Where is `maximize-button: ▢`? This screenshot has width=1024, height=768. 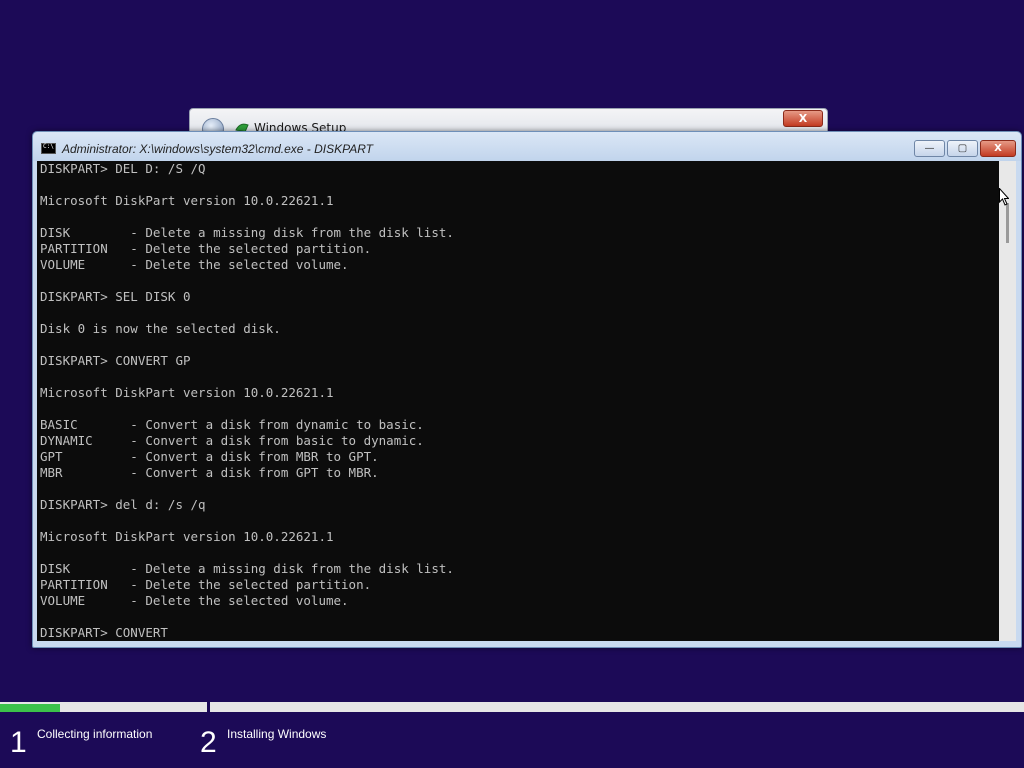 maximize-button: ▢ is located at coordinates (962, 148).